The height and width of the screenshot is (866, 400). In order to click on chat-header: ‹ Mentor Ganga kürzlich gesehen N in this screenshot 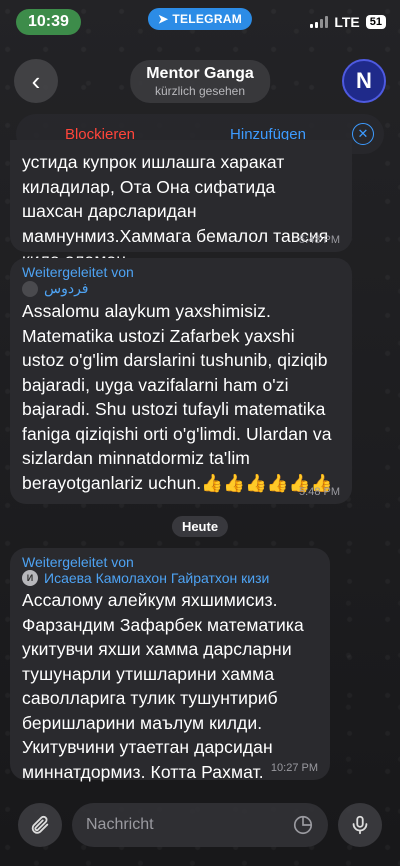, I will do `click(200, 81)`.